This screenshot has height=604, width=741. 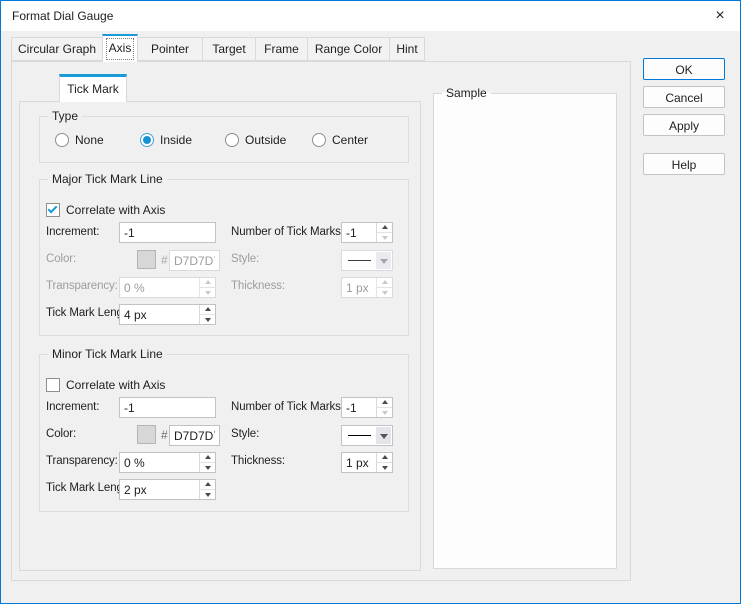 What do you see at coordinates (258, 461) in the screenshot?
I see `thickness-label: Thickness:` at bounding box center [258, 461].